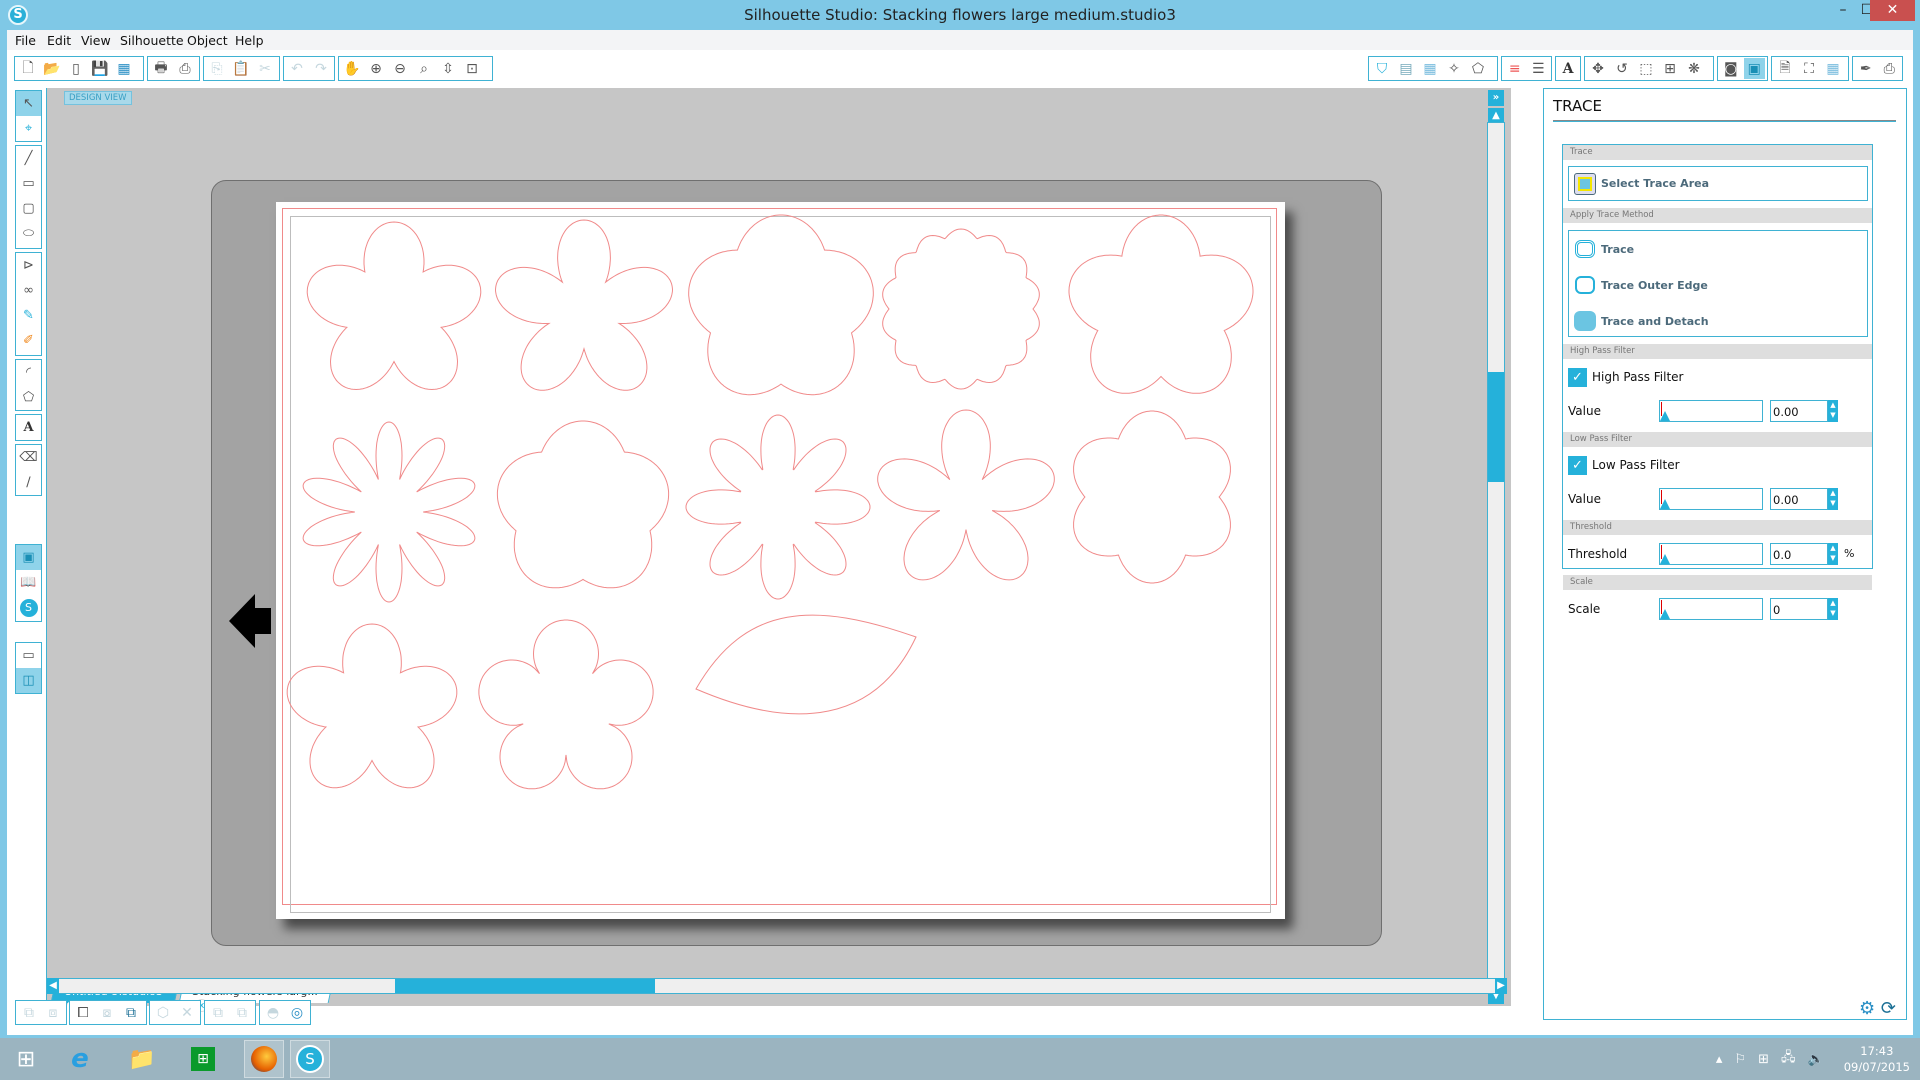 The height and width of the screenshot is (1080, 1920). I want to click on shape-flower-6-petal-round, so click(1152, 497).